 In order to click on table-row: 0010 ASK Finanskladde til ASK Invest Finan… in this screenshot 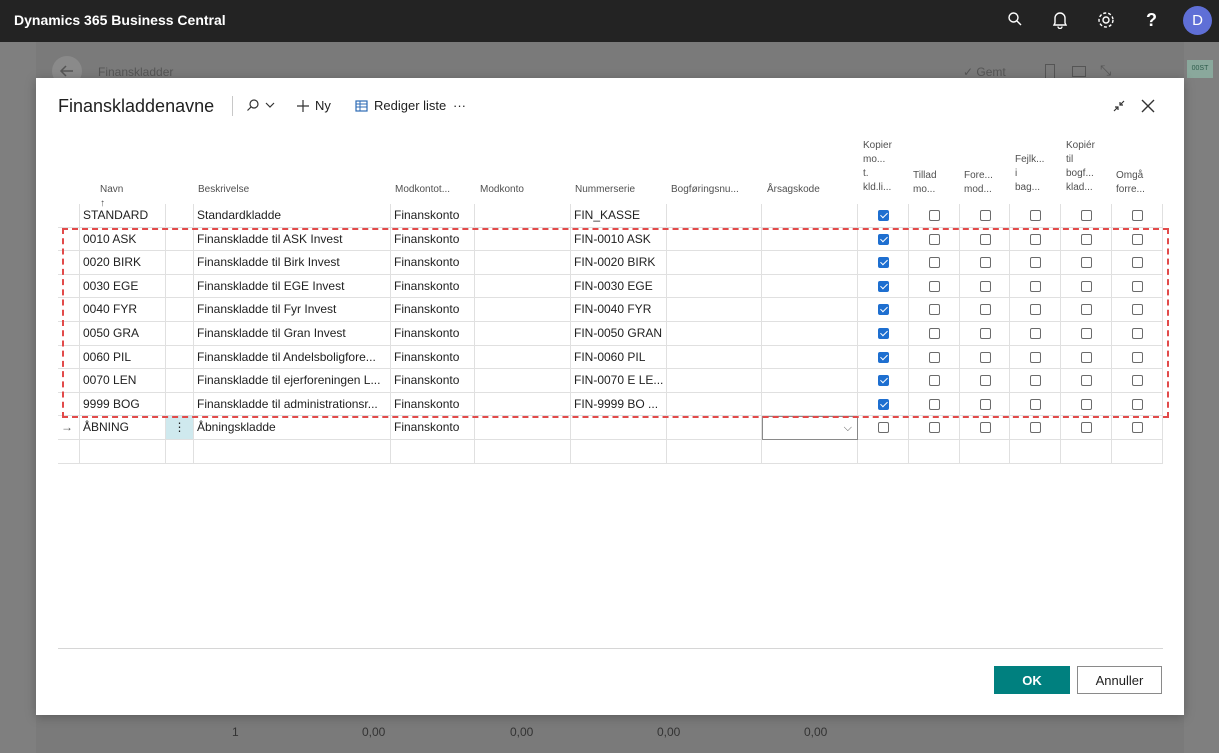, I will do `click(610, 239)`.